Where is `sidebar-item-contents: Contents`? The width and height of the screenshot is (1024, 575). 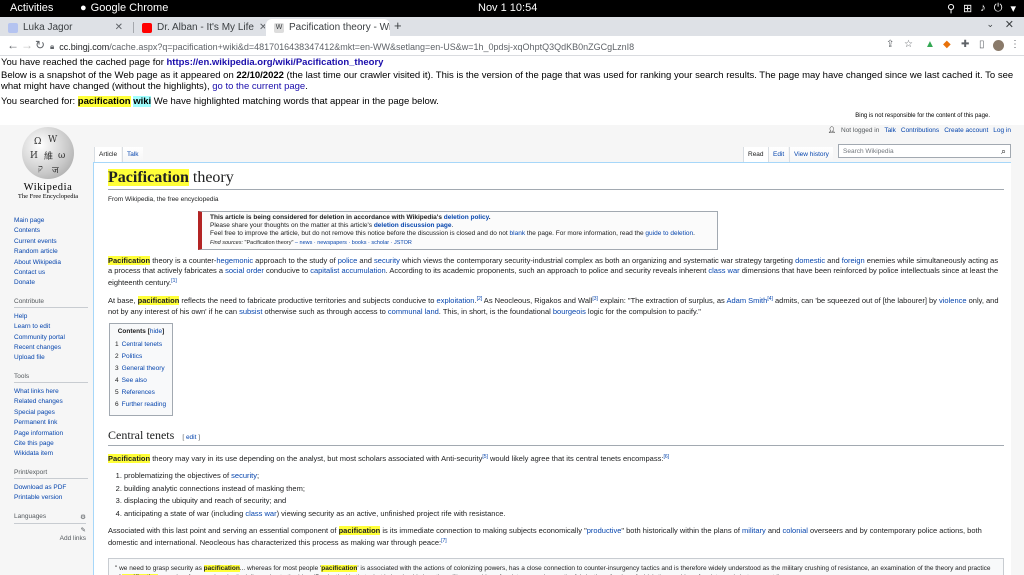
sidebar-item-contents: Contents is located at coordinates (54, 231).